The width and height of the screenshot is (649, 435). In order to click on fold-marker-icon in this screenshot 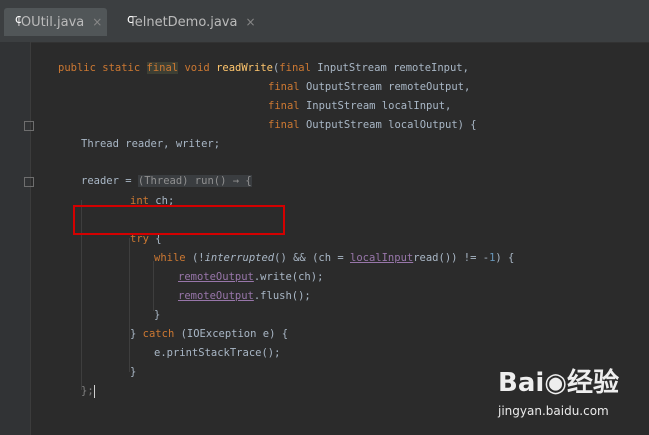, I will do `click(29, 126)`.